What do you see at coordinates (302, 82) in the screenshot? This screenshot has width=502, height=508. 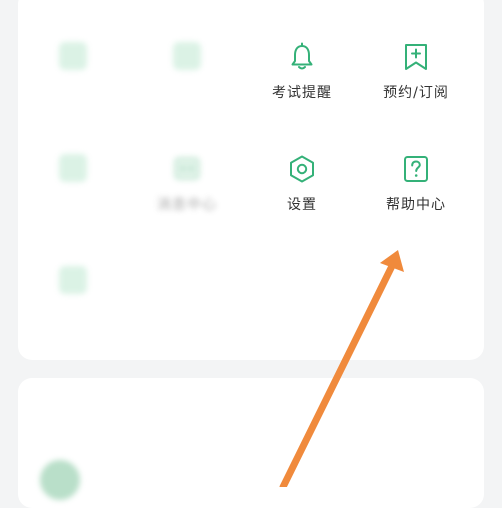 I see `grid-item-exam-reminder: 考试提醒` at bounding box center [302, 82].